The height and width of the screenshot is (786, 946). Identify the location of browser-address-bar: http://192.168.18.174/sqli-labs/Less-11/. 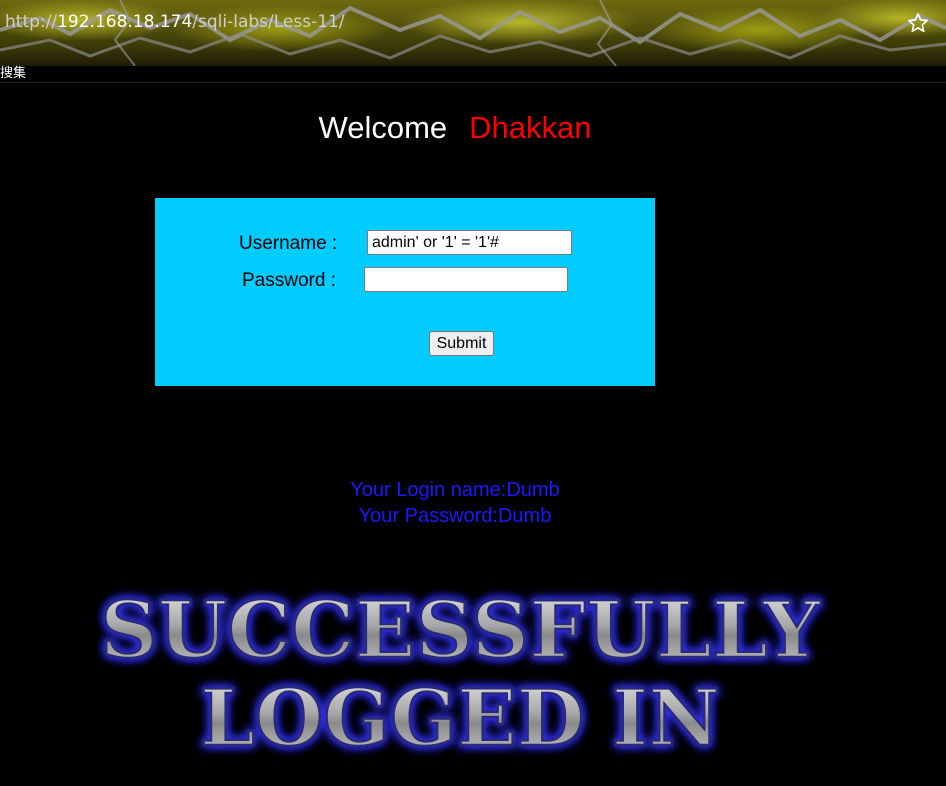
(473, 33).